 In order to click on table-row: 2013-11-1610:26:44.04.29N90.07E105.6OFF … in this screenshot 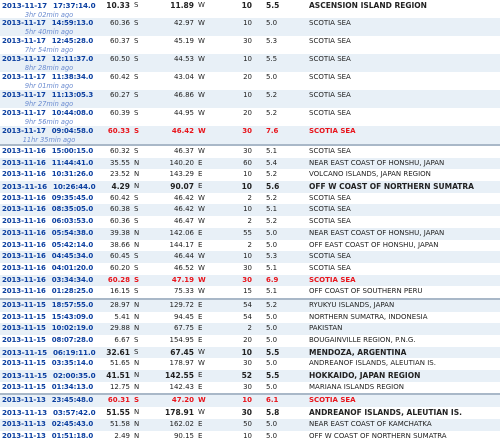, I will do `click(250, 187)`.